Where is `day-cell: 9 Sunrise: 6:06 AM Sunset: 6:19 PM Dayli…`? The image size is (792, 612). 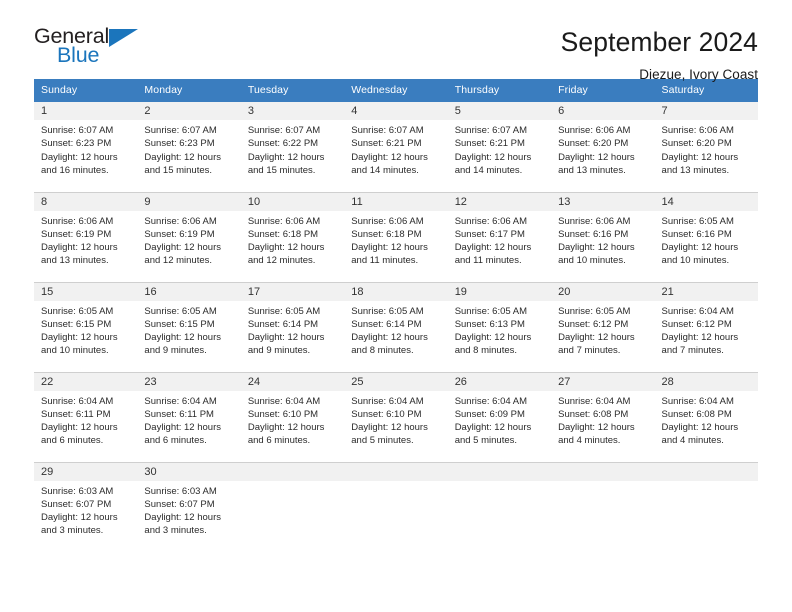
day-cell: 9 Sunrise: 6:06 AM Sunset: 6:19 PM Dayli… is located at coordinates (189, 236).